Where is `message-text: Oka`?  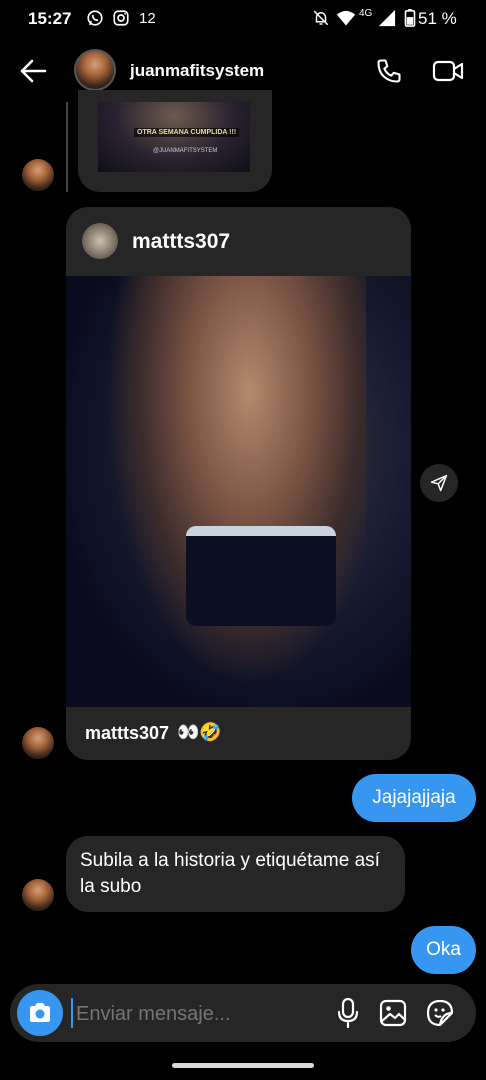 message-text: Oka is located at coordinates (443, 949).